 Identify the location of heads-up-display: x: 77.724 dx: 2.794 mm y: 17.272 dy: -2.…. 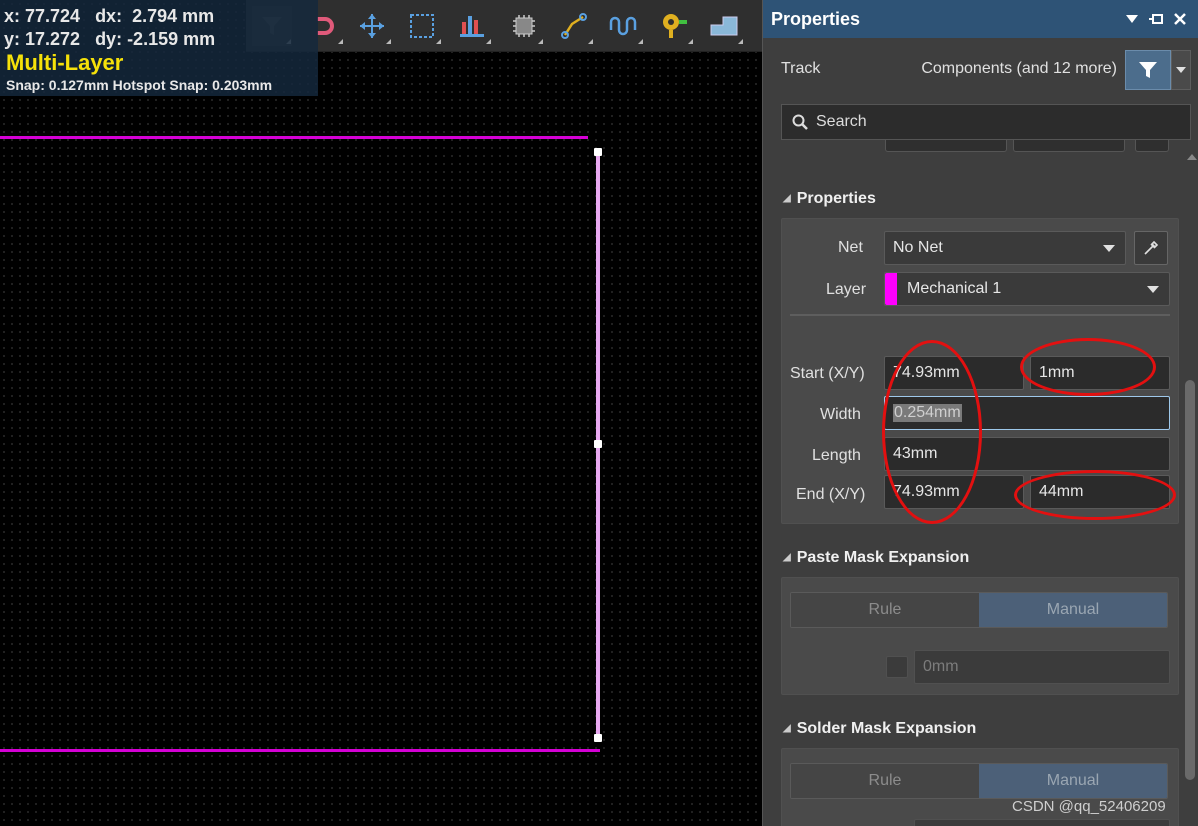
(159, 48).